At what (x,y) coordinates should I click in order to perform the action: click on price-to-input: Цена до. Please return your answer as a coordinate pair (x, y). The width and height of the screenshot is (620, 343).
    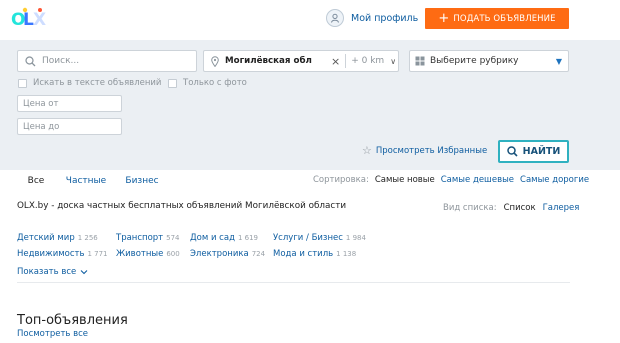
    Looking at the image, I should click on (69, 126).